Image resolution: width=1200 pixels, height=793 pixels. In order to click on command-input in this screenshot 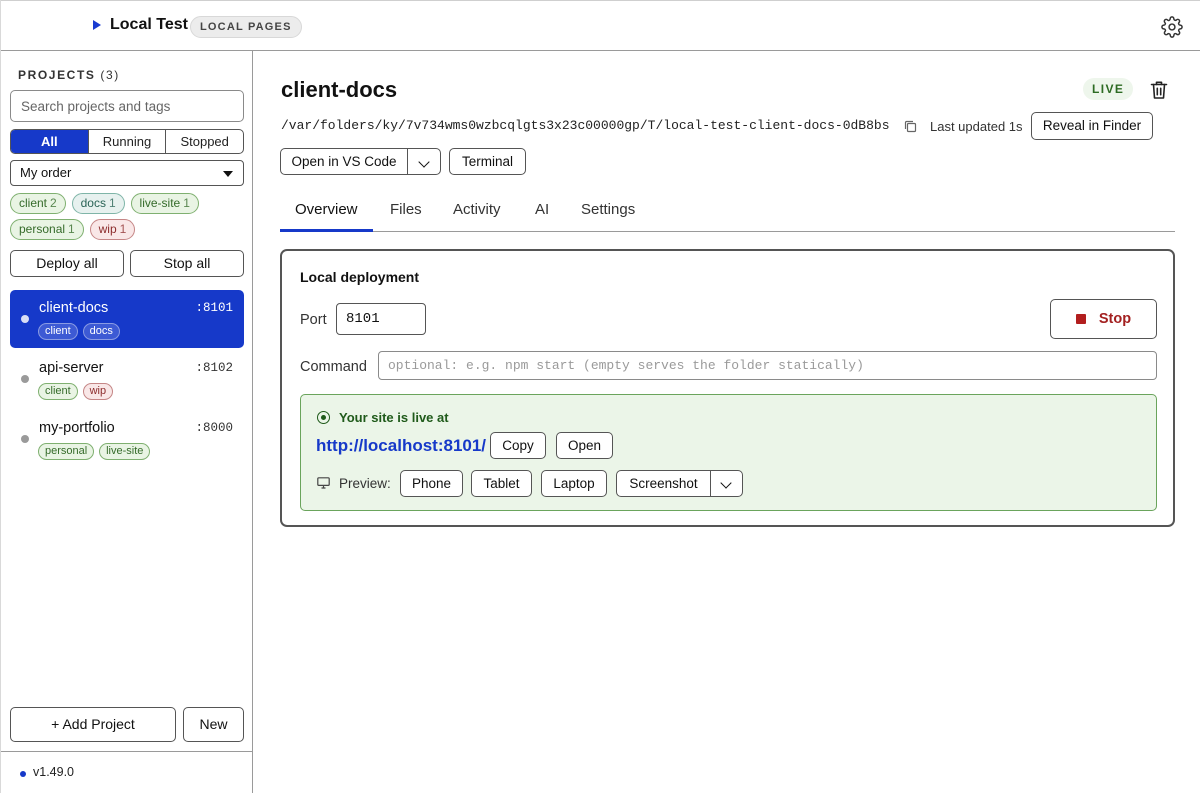, I will do `click(767, 365)`.